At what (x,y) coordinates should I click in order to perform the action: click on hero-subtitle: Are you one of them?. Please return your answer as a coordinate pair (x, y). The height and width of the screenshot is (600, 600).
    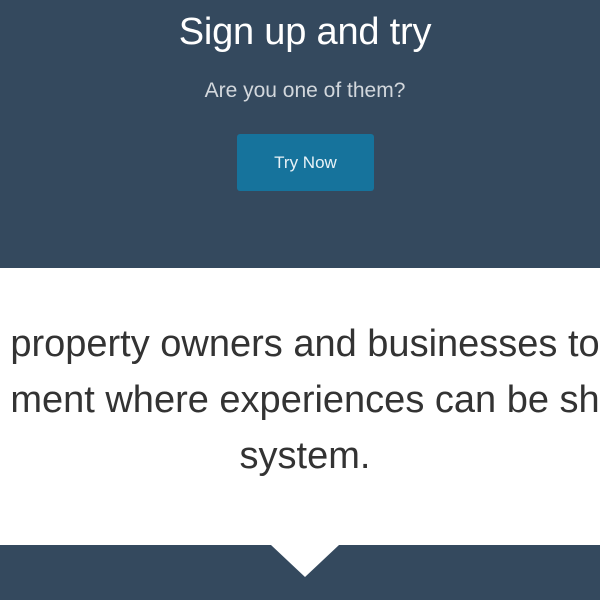
    Looking at the image, I should click on (305, 90).